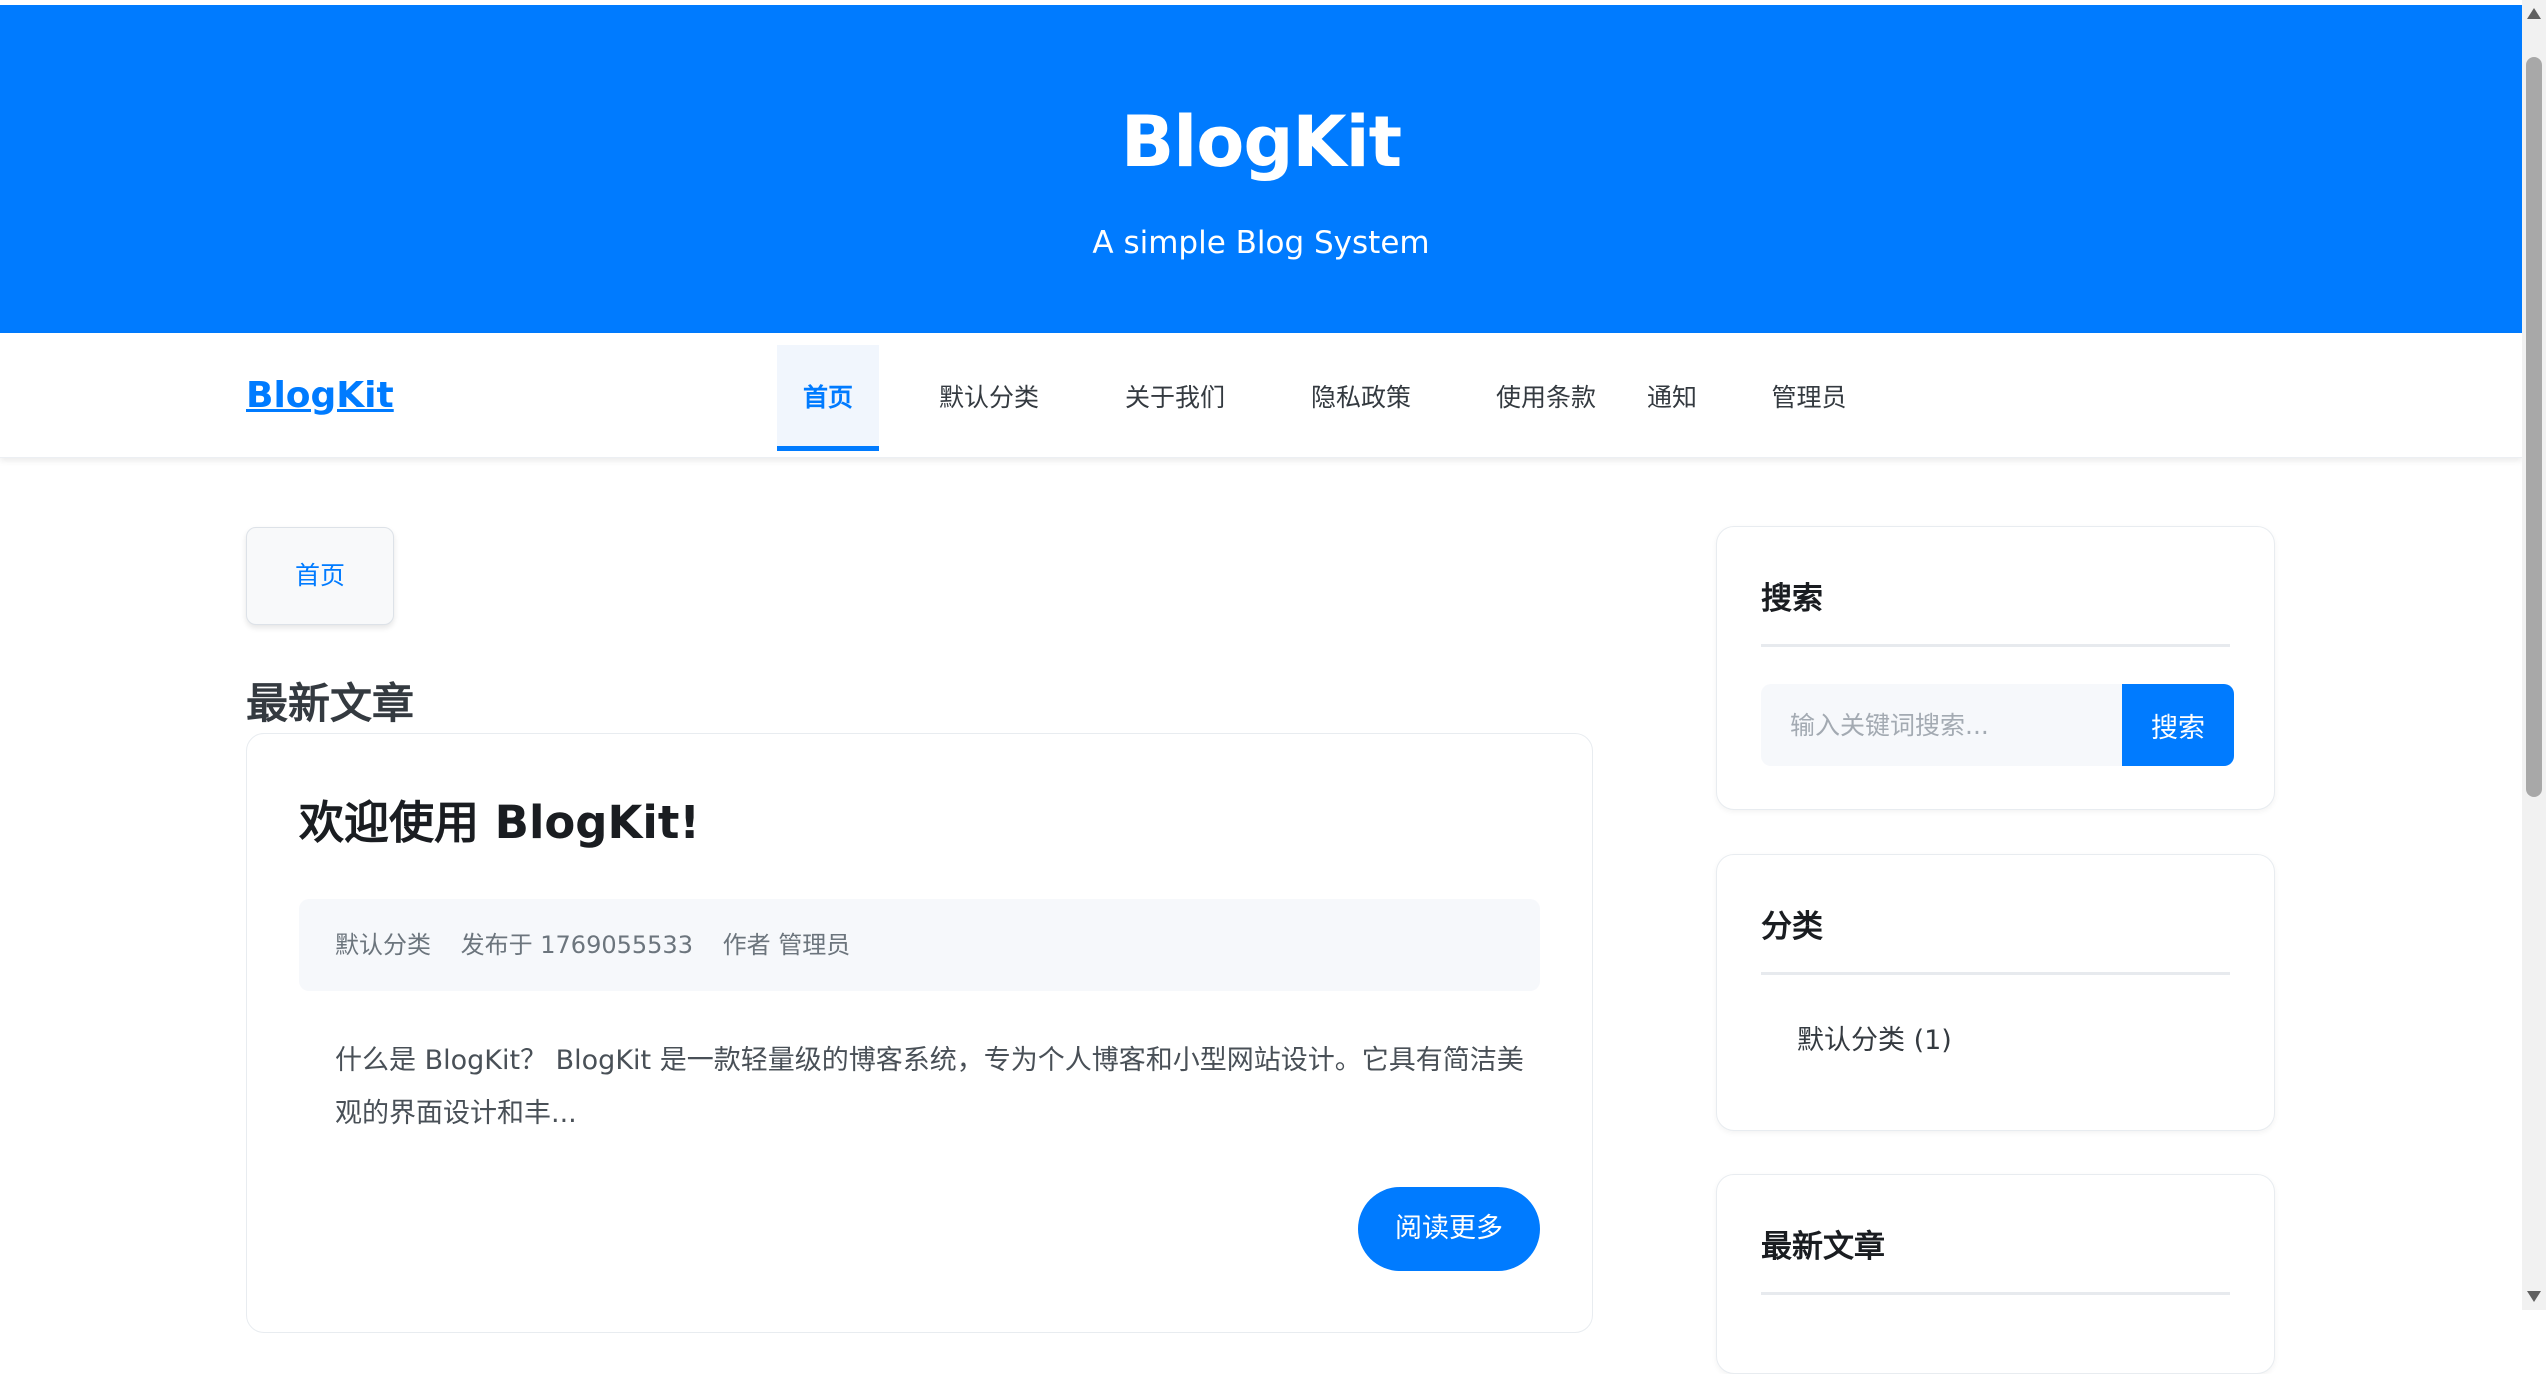 This screenshot has height=1374, width=2546. Describe the element at coordinates (330, 703) in the screenshot. I see `latest-posts-heading: 最新文章` at that location.